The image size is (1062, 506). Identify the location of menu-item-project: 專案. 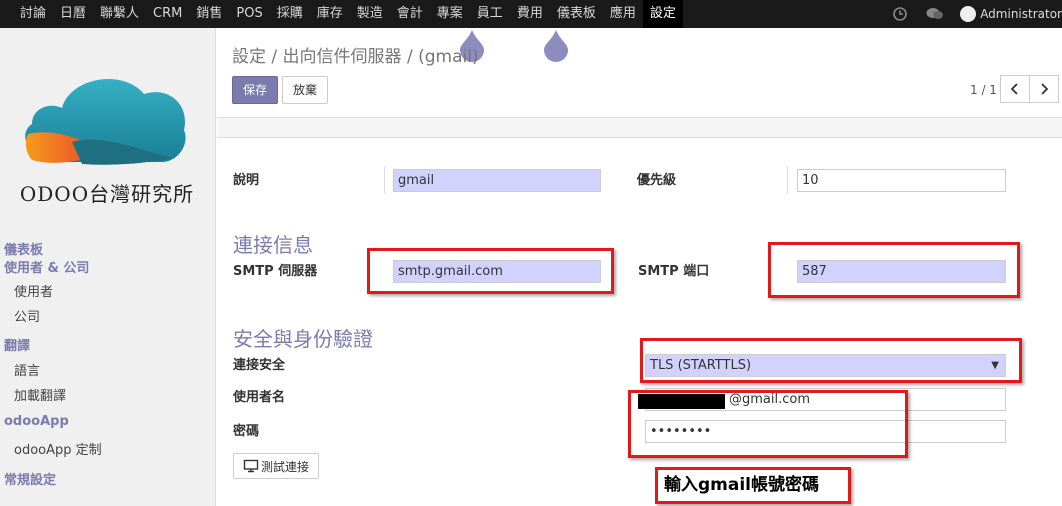
(450, 14).